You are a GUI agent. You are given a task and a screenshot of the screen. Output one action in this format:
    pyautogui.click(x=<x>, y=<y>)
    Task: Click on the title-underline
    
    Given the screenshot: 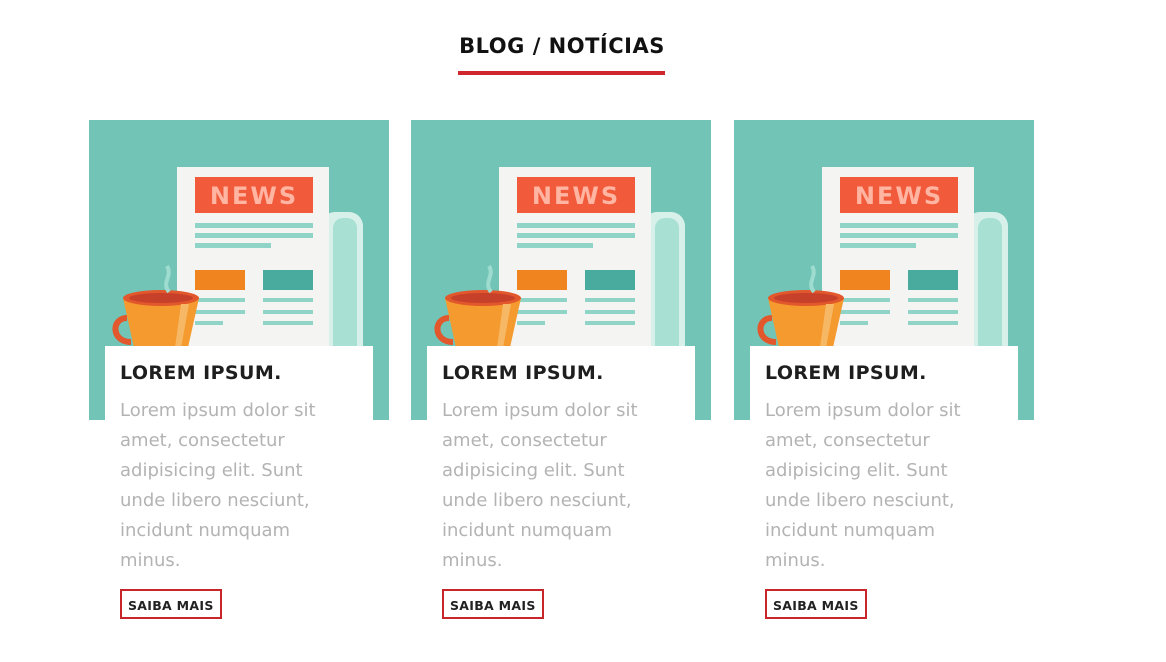 What is the action you would take?
    pyautogui.click(x=561, y=73)
    